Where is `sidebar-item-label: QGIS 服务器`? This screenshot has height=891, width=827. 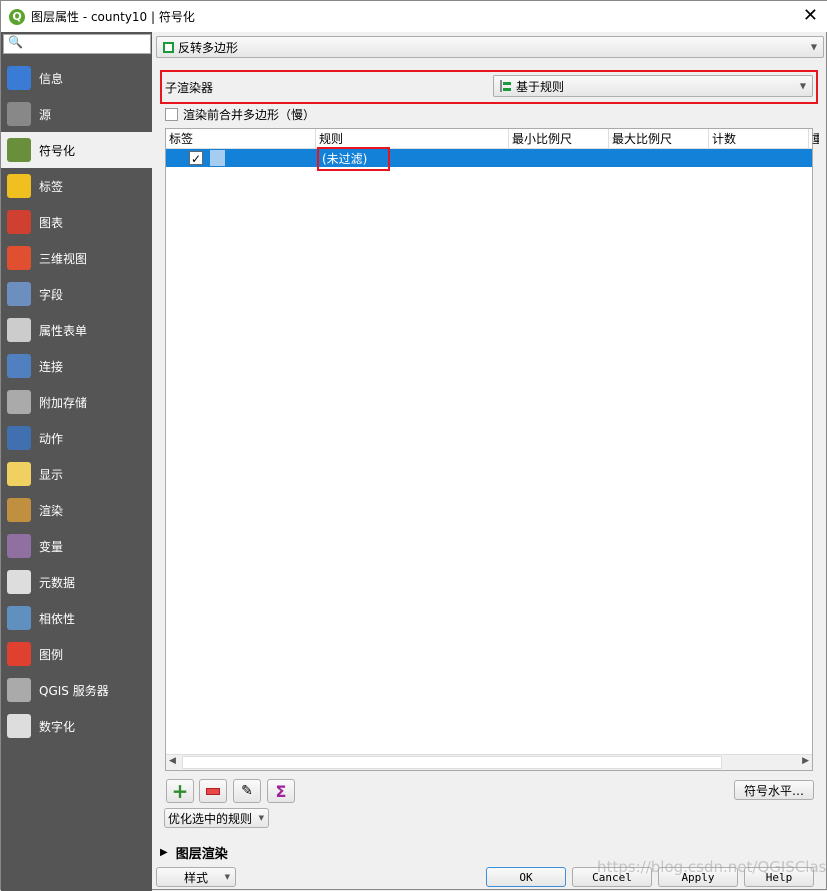
sidebar-item-label: QGIS 服务器 is located at coordinates (74, 690).